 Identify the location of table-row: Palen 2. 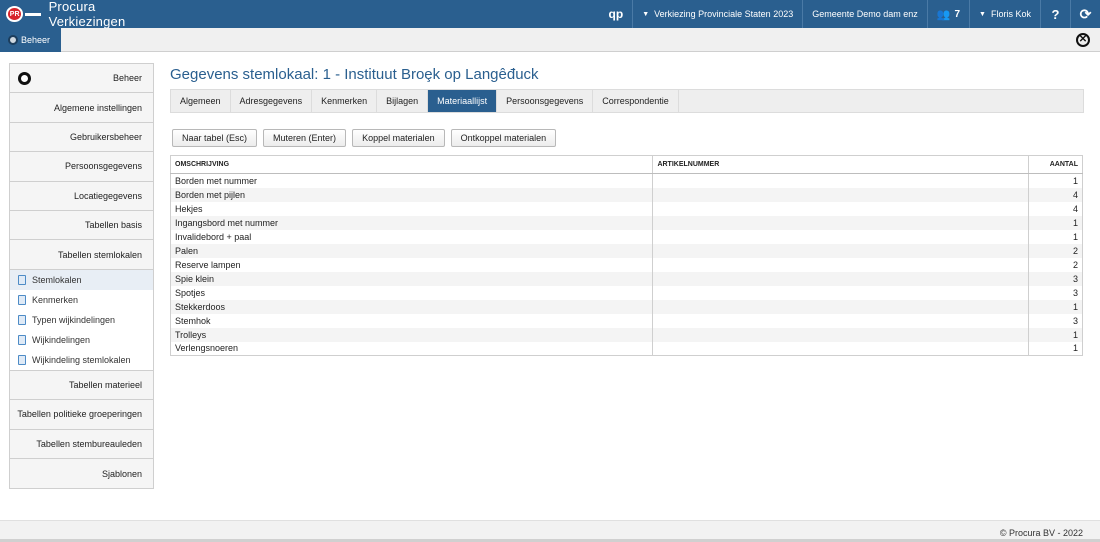
(626, 250).